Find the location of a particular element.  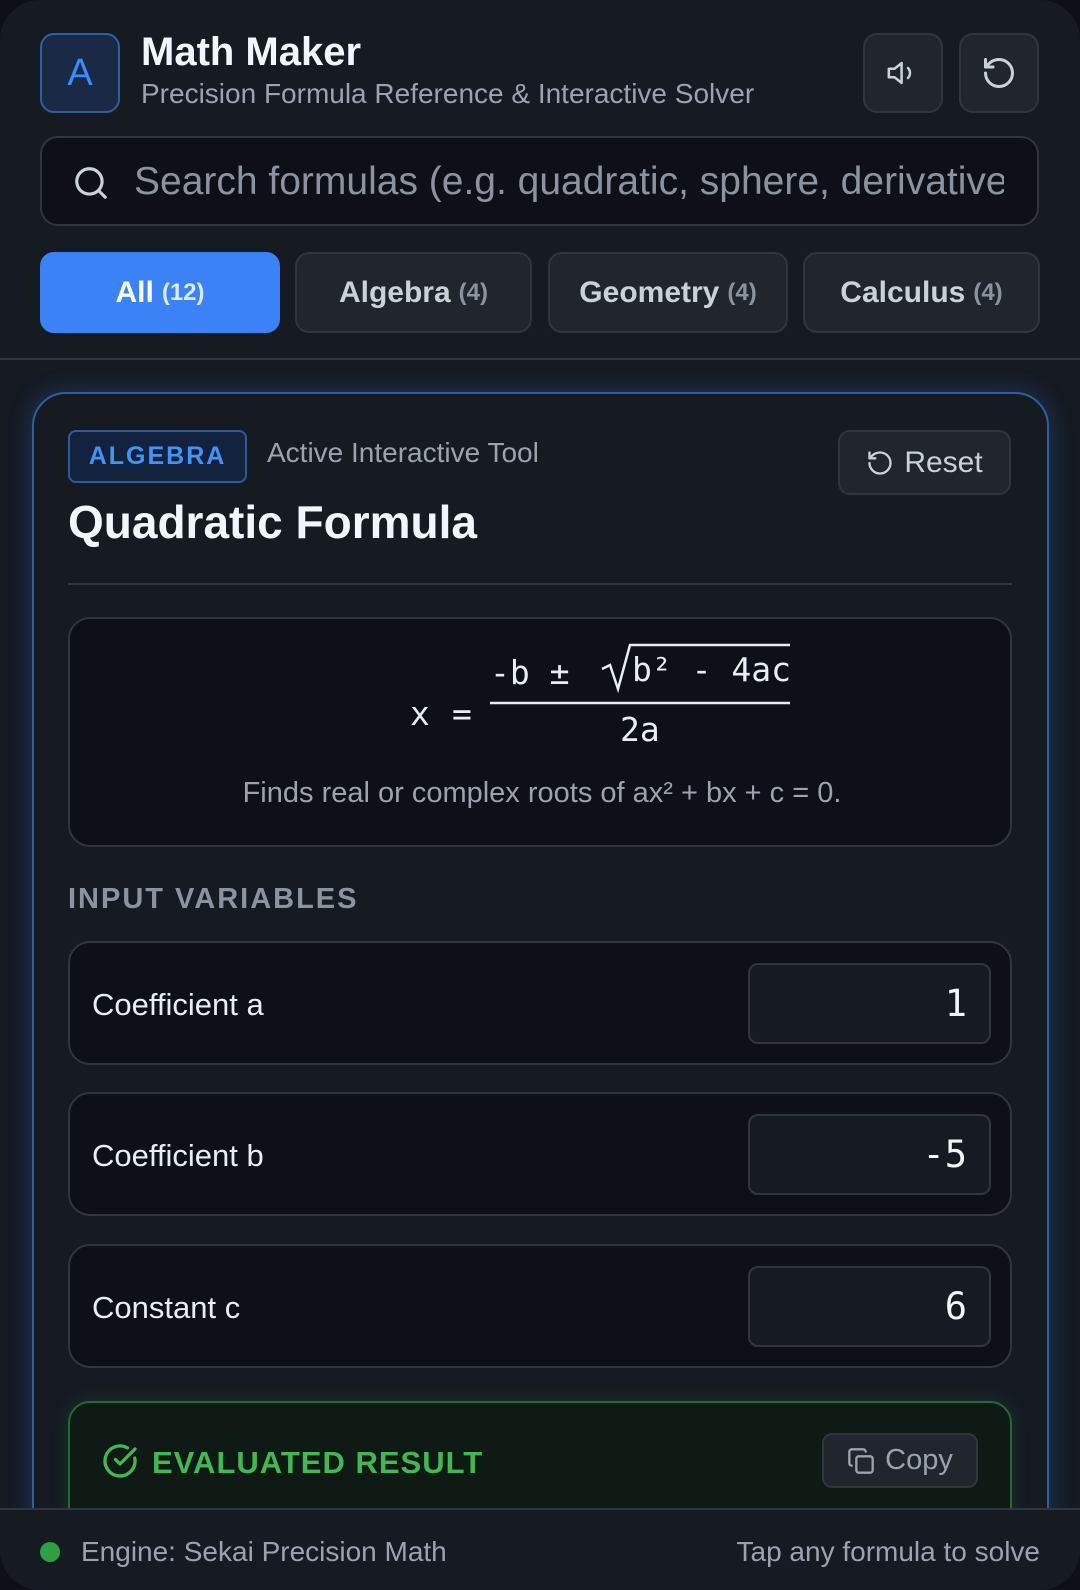

refresh-button is located at coordinates (999, 73).